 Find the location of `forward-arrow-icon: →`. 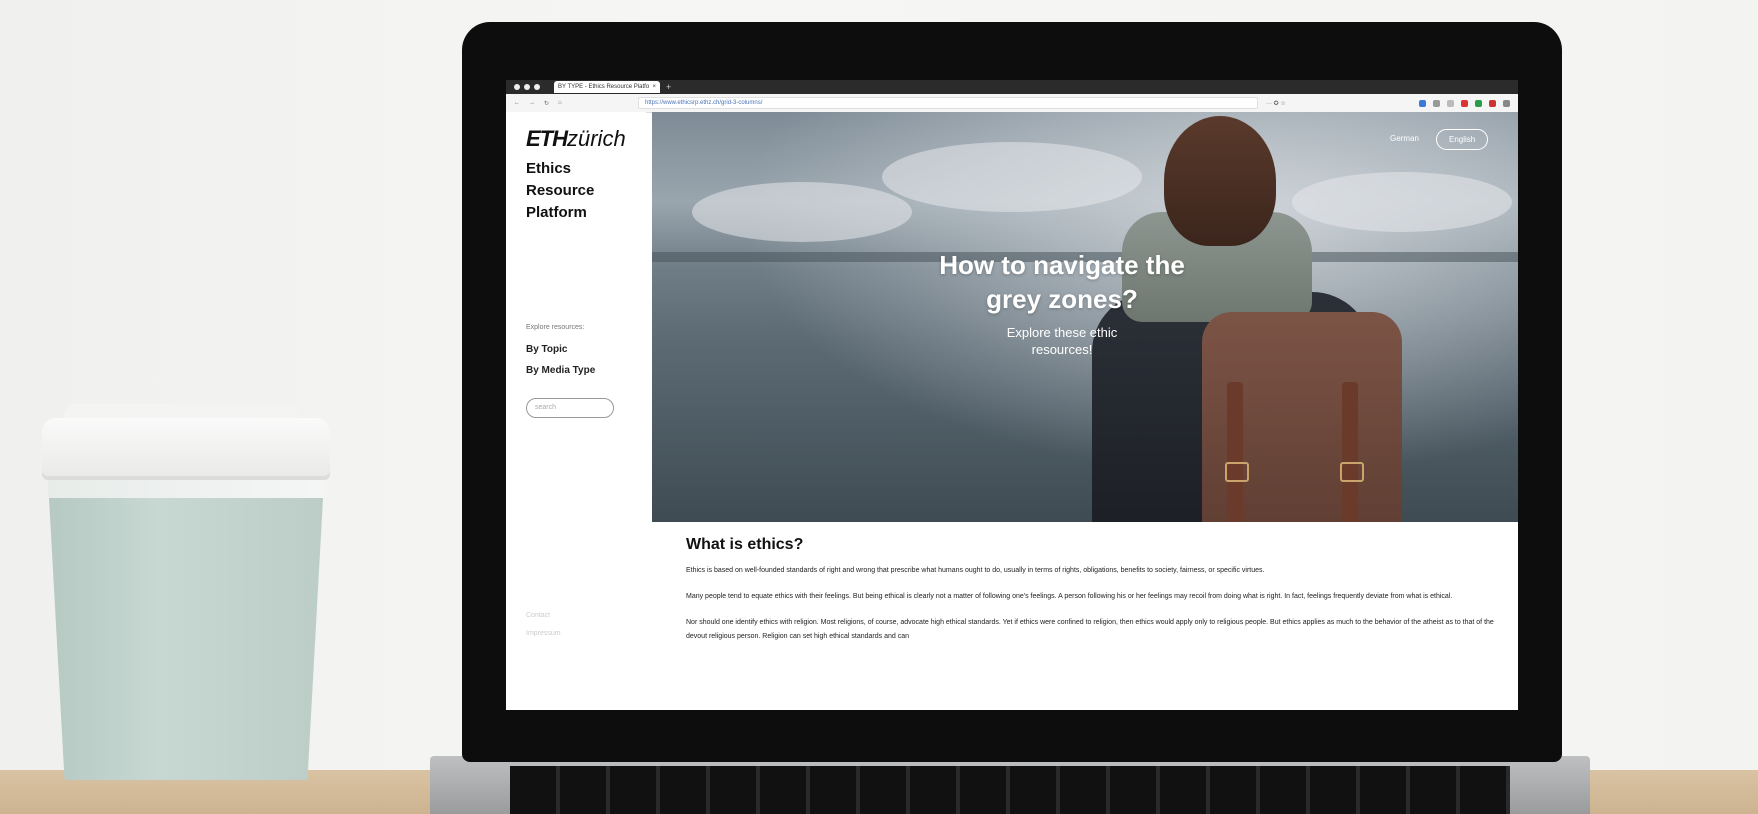

forward-arrow-icon: → is located at coordinates (532, 103).